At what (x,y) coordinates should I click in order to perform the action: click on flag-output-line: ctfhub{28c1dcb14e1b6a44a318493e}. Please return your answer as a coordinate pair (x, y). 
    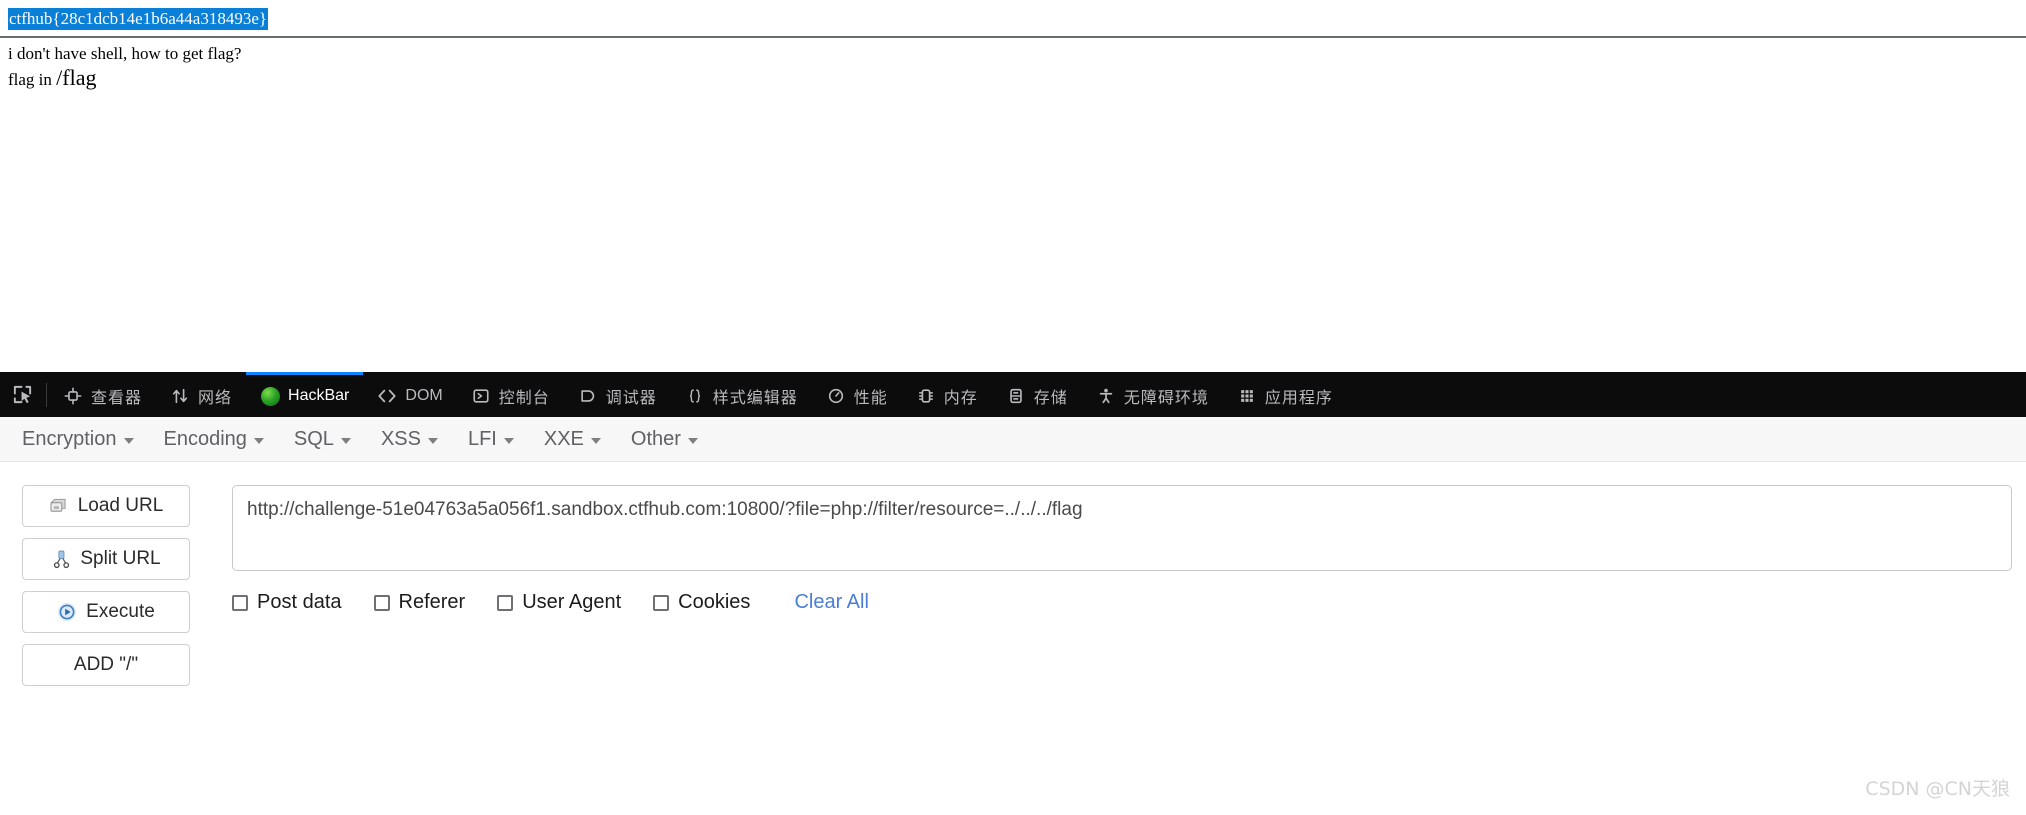
    Looking at the image, I should click on (138, 19).